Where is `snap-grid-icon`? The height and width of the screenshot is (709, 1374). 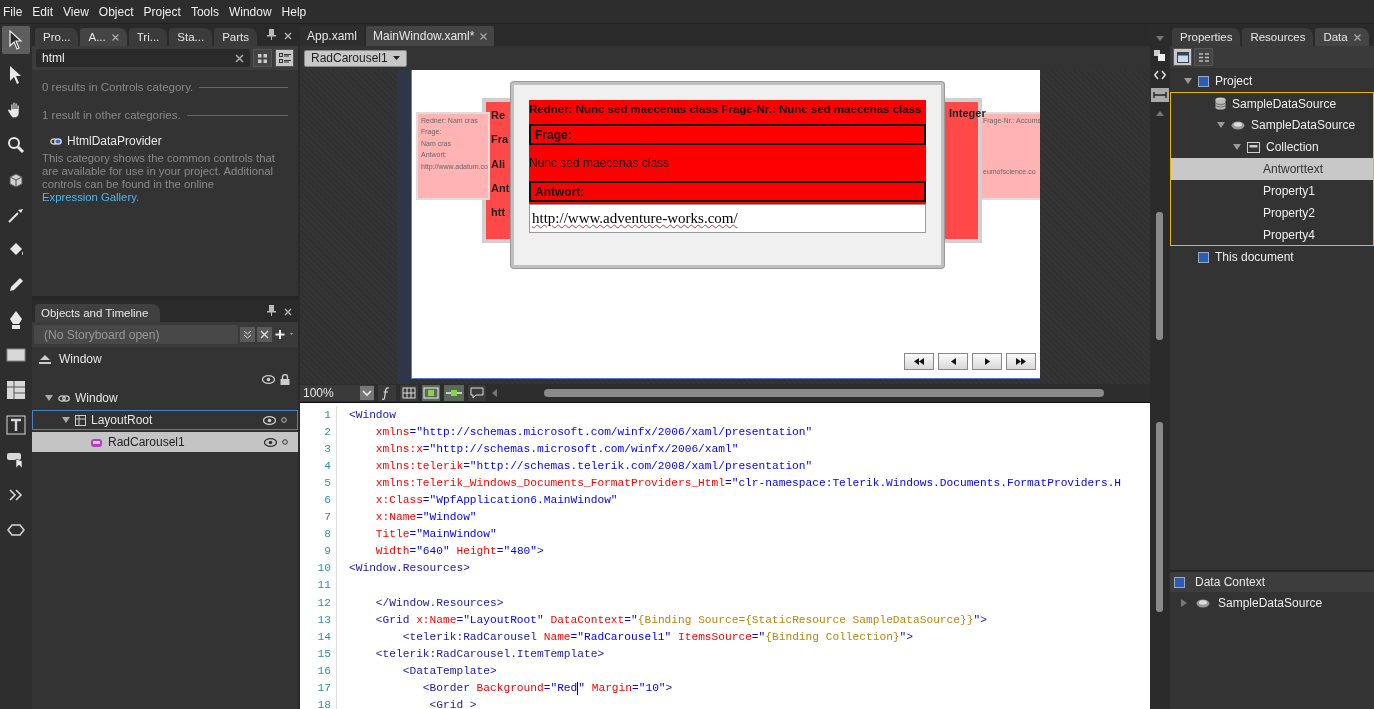
snap-grid-icon is located at coordinates (431, 393).